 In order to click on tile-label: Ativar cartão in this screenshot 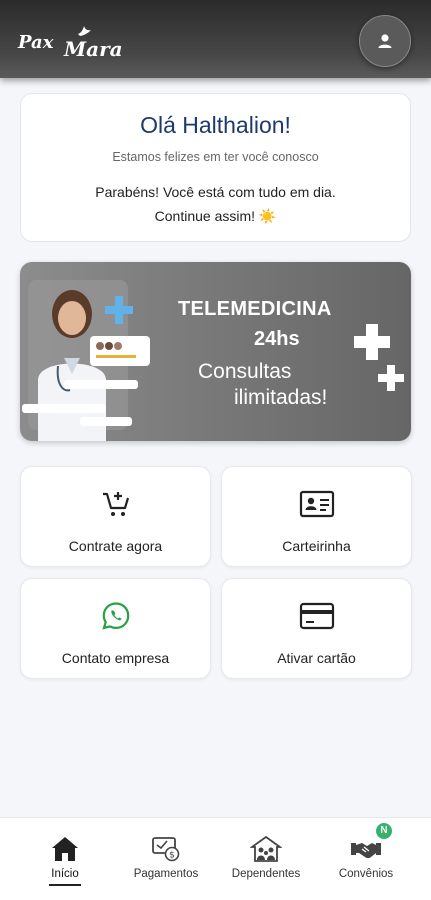, I will do `click(316, 658)`.